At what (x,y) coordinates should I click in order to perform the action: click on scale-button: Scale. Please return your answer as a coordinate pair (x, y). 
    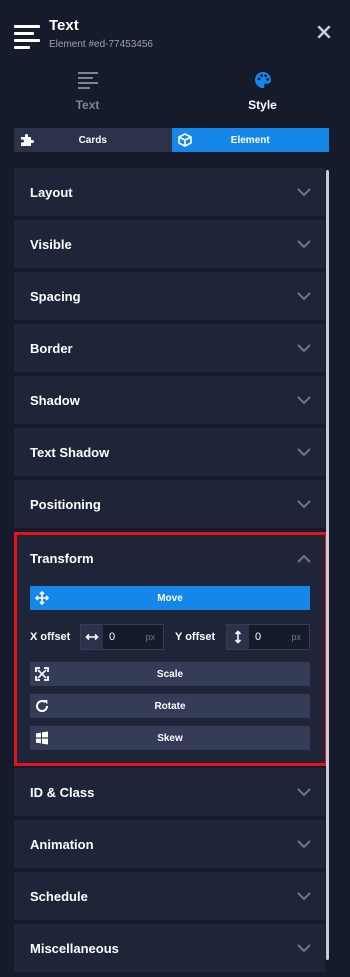
    Looking at the image, I should click on (170, 674).